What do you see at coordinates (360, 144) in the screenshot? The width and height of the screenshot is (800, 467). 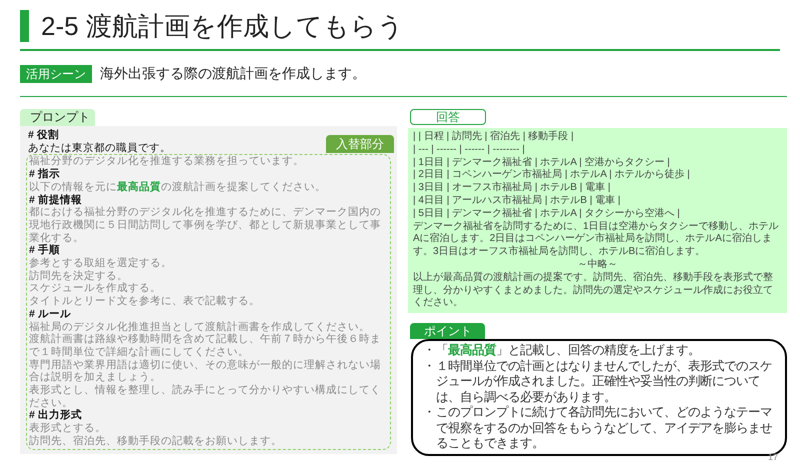 I see `replaced-section-label: 入替部分` at bounding box center [360, 144].